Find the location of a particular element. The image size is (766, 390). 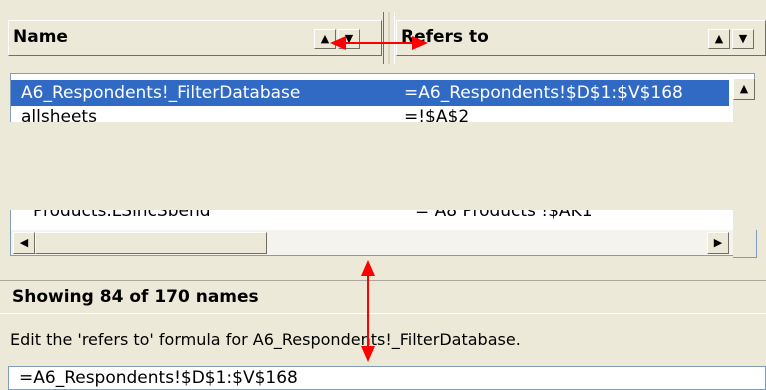

refers-to-cell: =A6_Respondents!$D$1:$V$168 is located at coordinates (543, 93).